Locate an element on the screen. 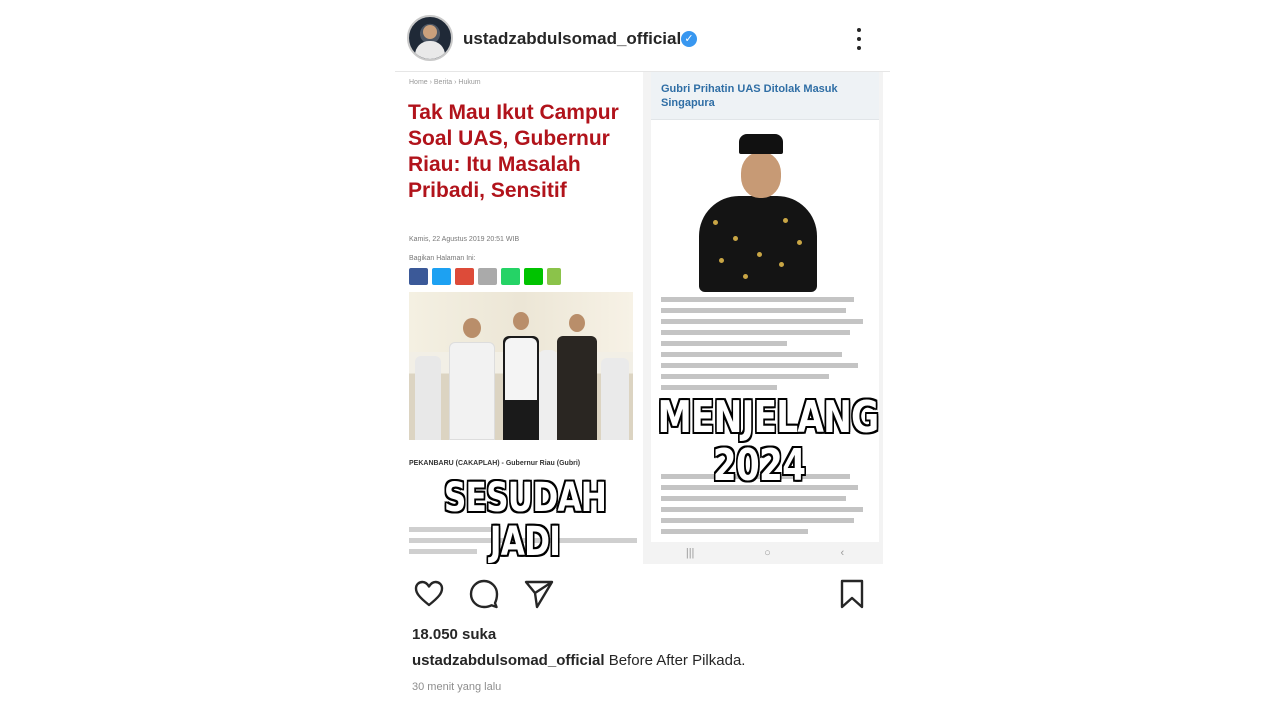 This screenshot has height=720, width=1280. google-plus-icon is located at coordinates (464, 276).